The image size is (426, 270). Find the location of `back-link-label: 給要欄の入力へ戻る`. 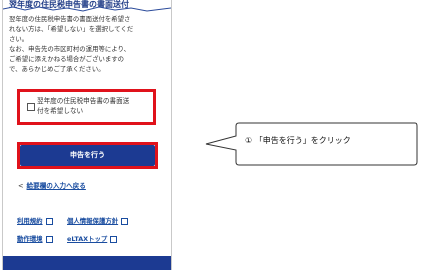

back-link-label: 給要欄の入力へ戻る is located at coordinates (56, 186).